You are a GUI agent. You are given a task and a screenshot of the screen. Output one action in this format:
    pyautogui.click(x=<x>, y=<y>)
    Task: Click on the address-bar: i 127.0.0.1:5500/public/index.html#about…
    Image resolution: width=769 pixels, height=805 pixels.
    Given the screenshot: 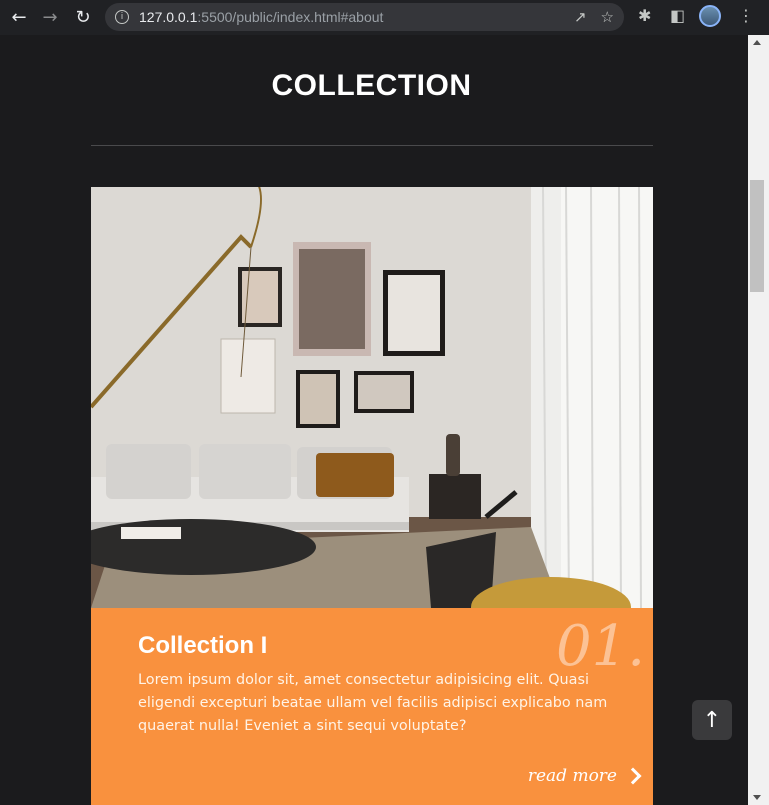 What is the action you would take?
    pyautogui.click(x=364, y=17)
    